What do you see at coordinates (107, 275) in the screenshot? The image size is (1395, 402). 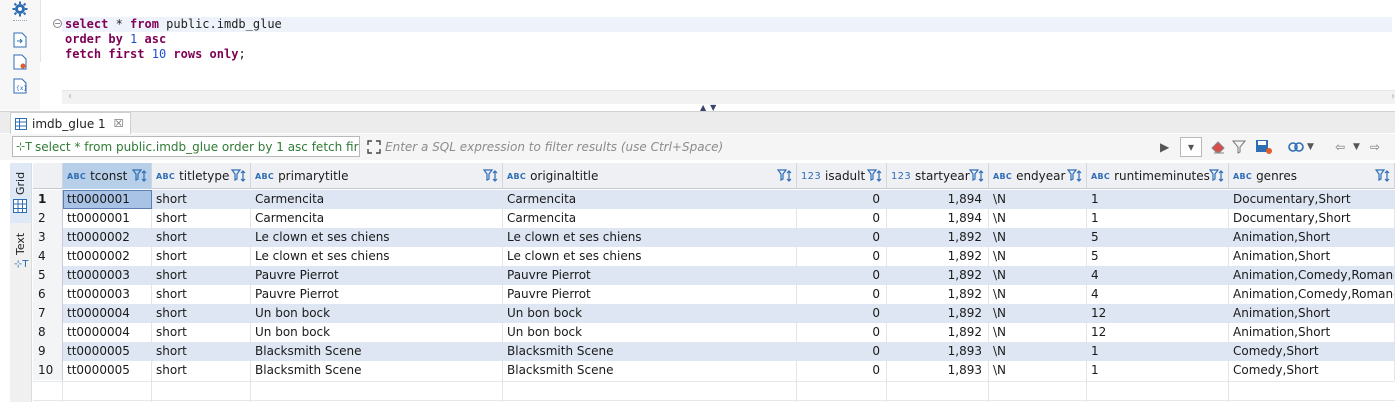 I see `table-cell: tt0000003` at bounding box center [107, 275].